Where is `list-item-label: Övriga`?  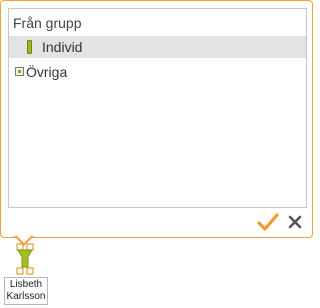 list-item-label: Övriga is located at coordinates (47, 72).